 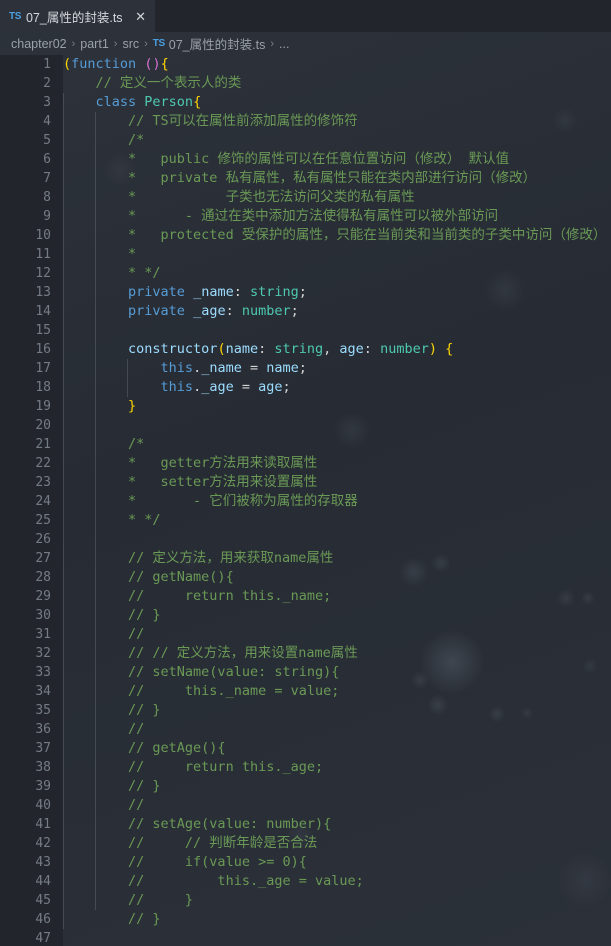 I want to click on code-line: * public 修饰的属性可以在任意位置访问（修改） 默认值, so click(x=286, y=159).